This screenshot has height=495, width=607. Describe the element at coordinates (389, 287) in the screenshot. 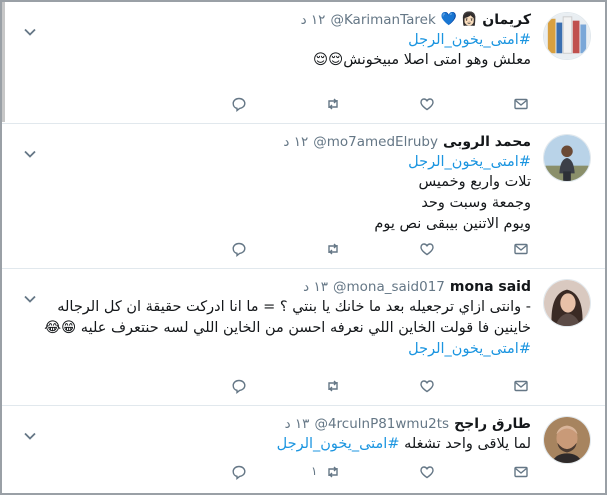

I see `user-handle: @mona_said017` at that location.